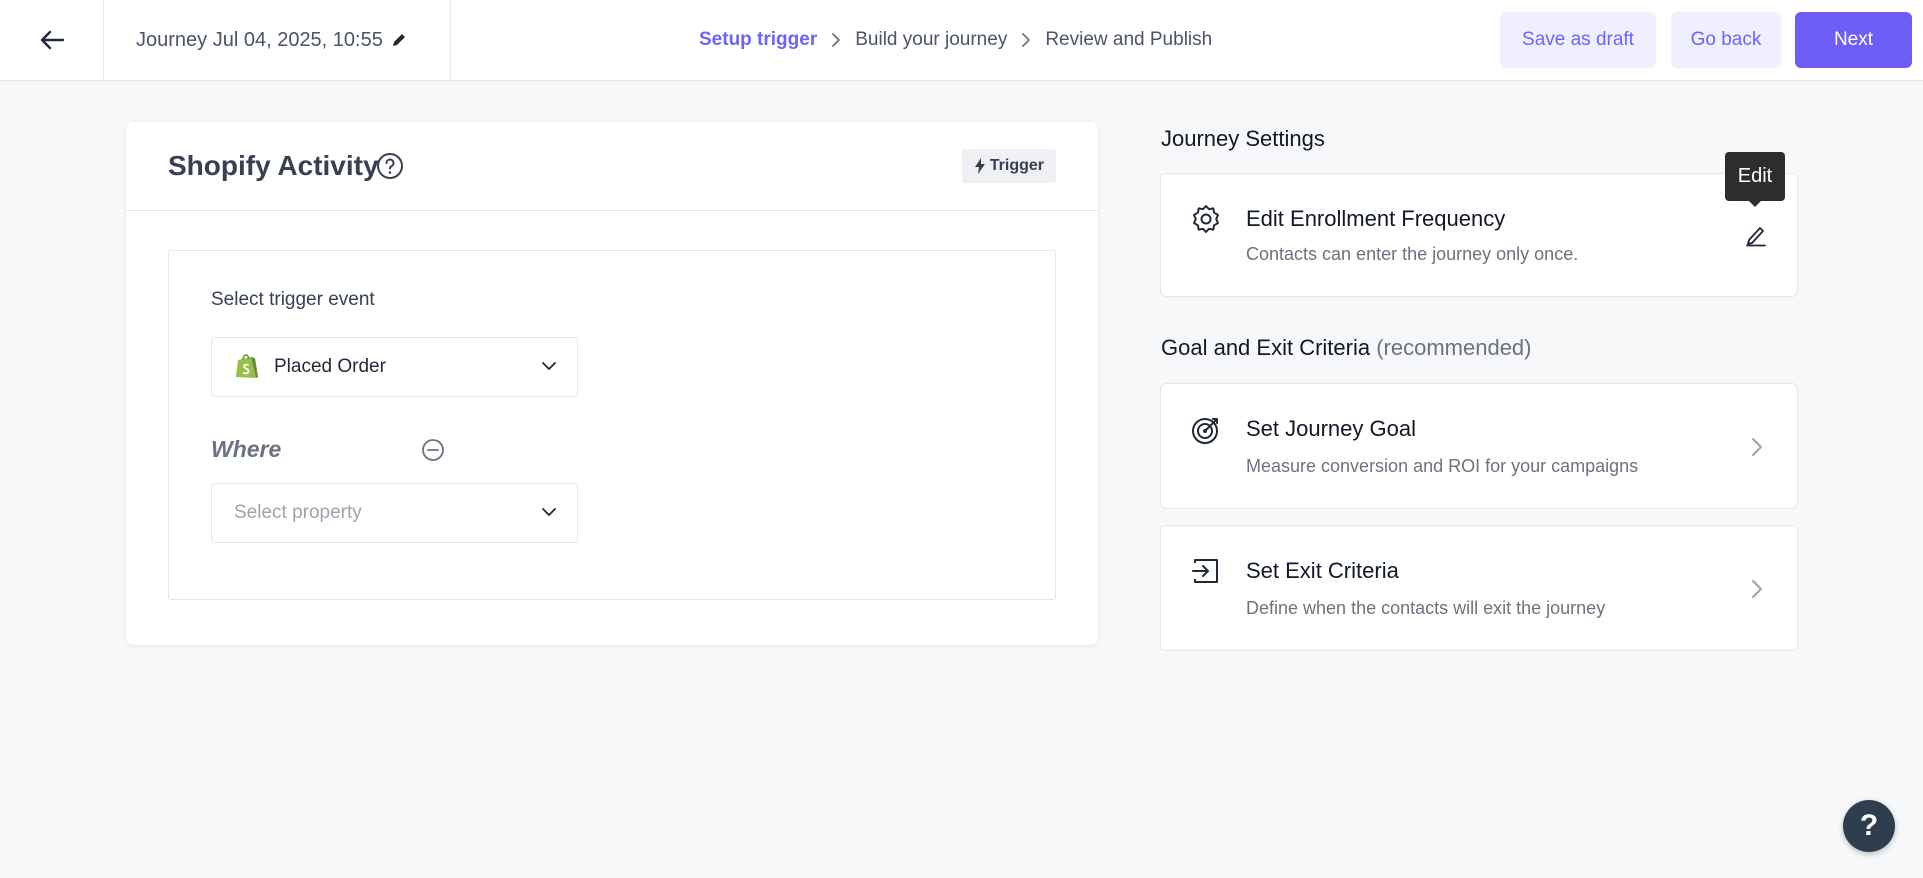 This screenshot has height=878, width=1923. I want to click on exit-icon, so click(1206, 571).